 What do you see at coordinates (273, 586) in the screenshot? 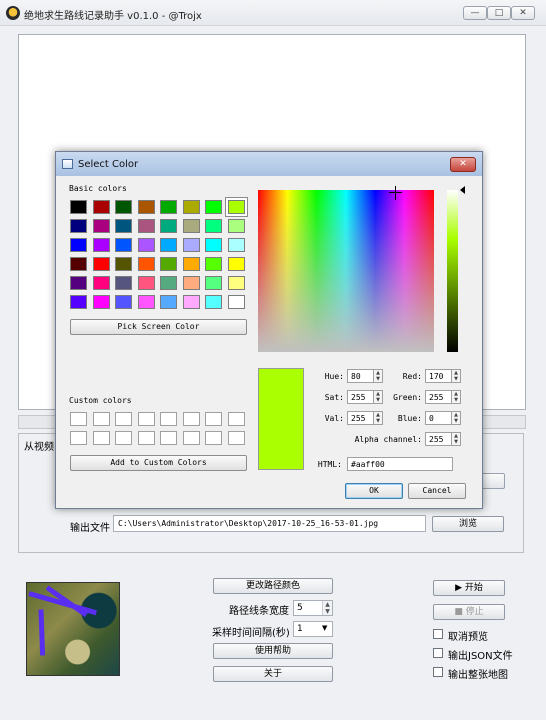
I see `change-color-button: 更改路径颜色` at bounding box center [273, 586].